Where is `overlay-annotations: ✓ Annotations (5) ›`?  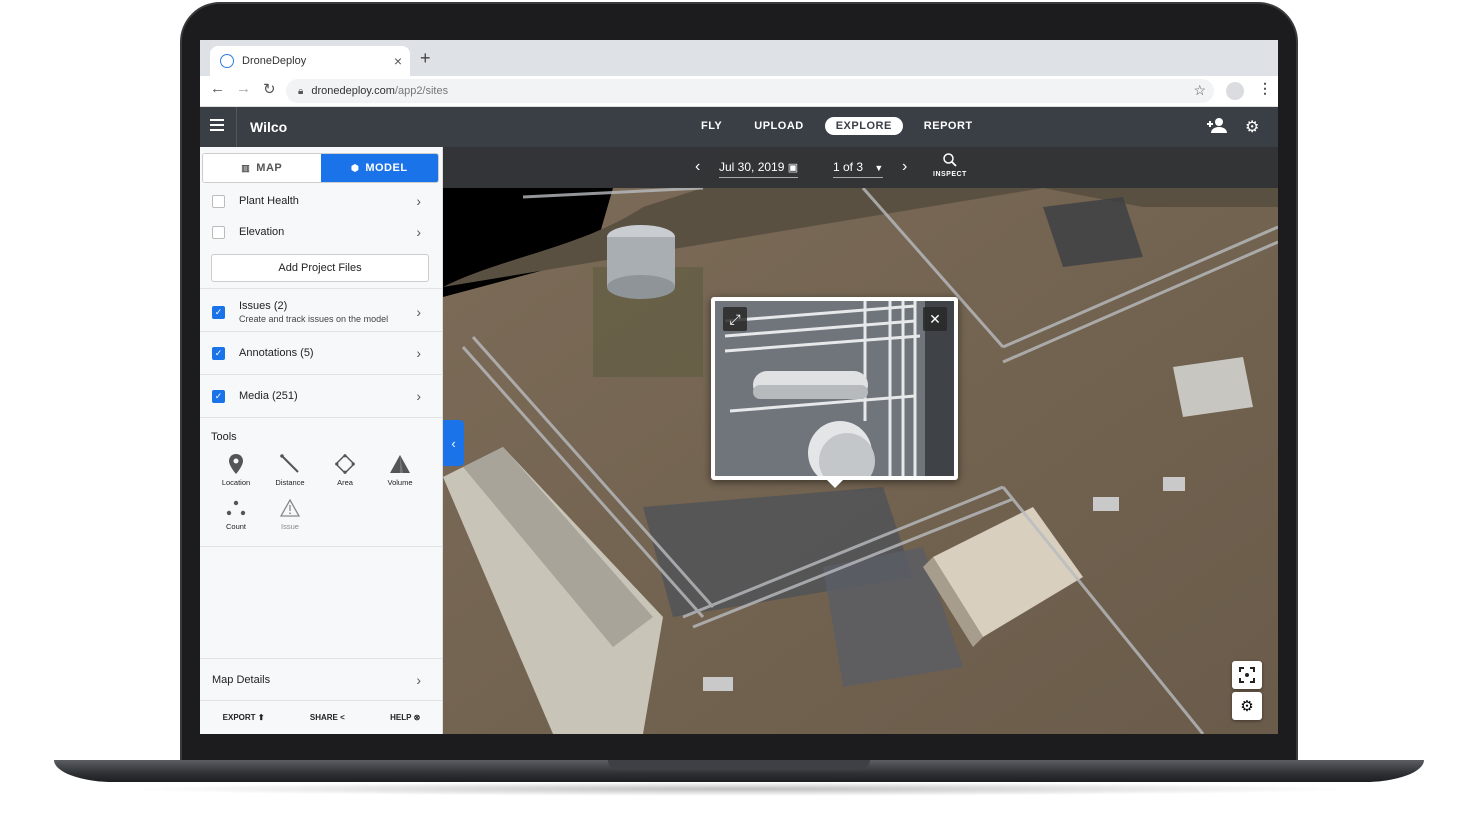
overlay-annotations: ✓ Annotations (5) › is located at coordinates (321, 353).